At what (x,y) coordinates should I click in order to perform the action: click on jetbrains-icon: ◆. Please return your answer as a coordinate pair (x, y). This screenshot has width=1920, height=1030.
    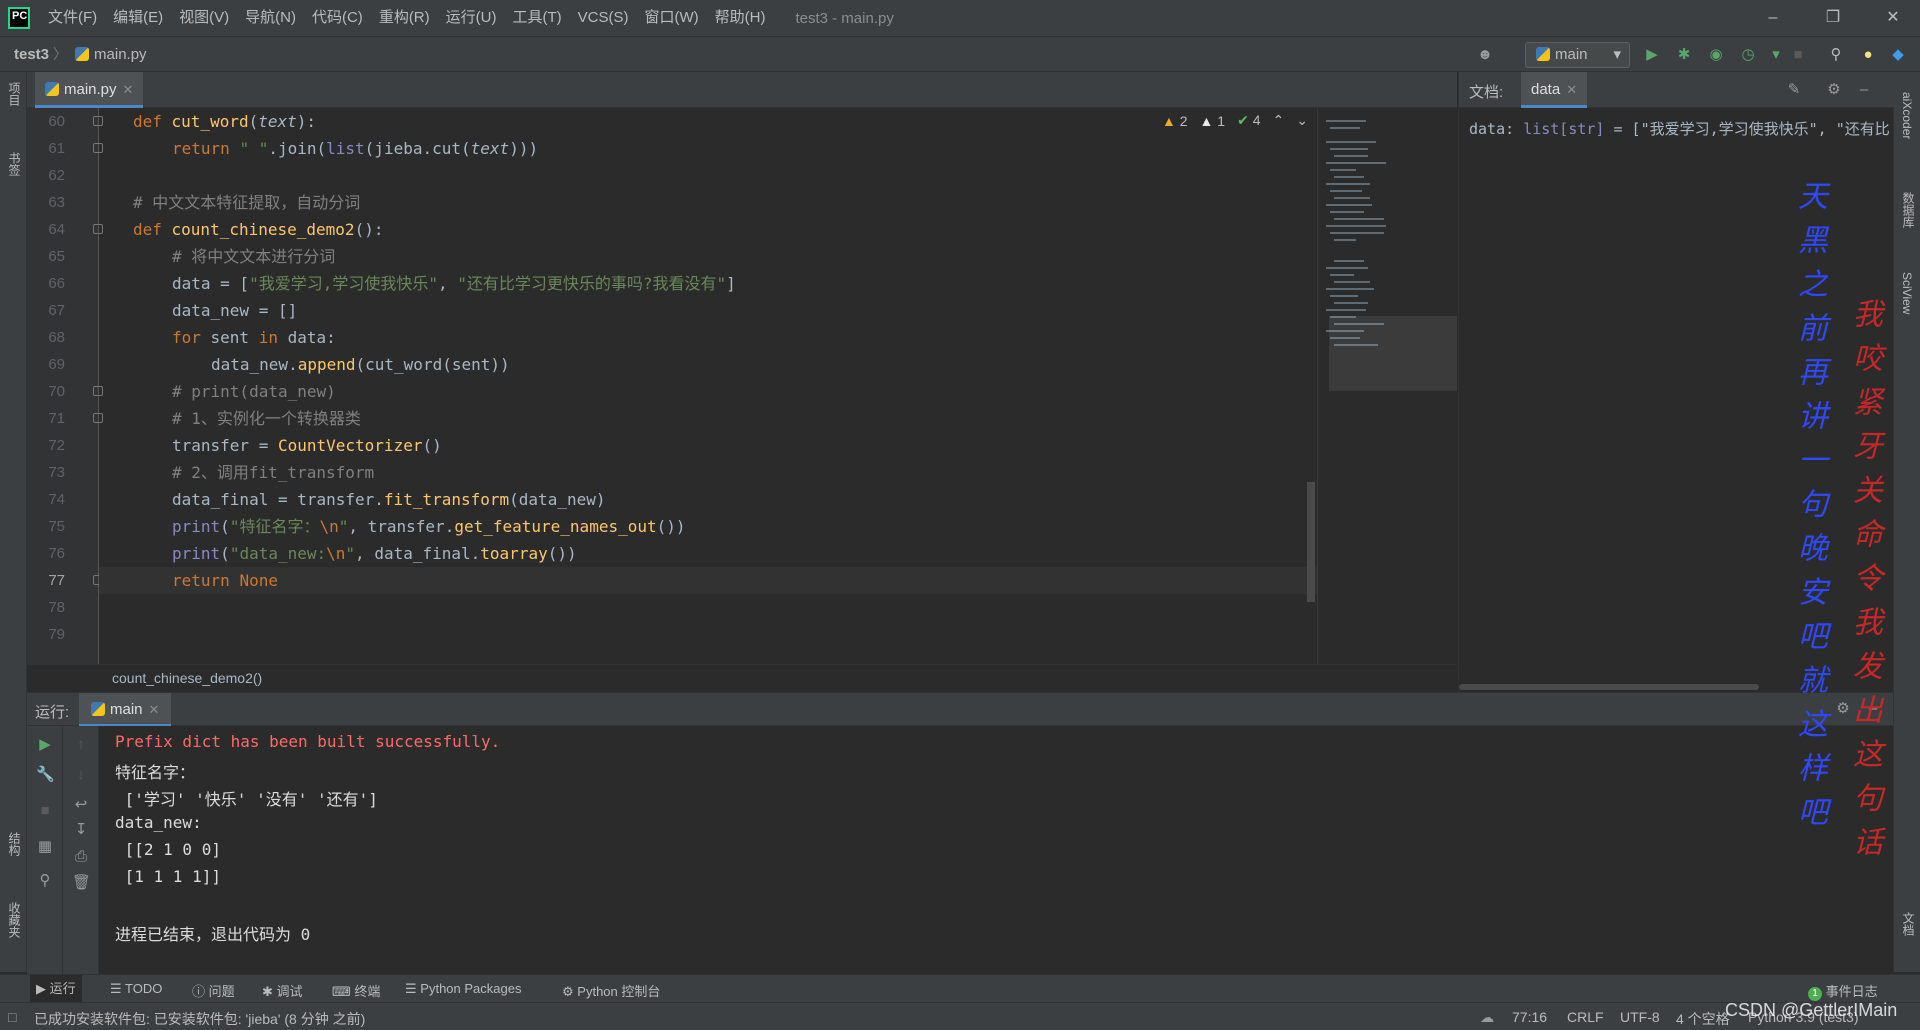
    Looking at the image, I should click on (1898, 55).